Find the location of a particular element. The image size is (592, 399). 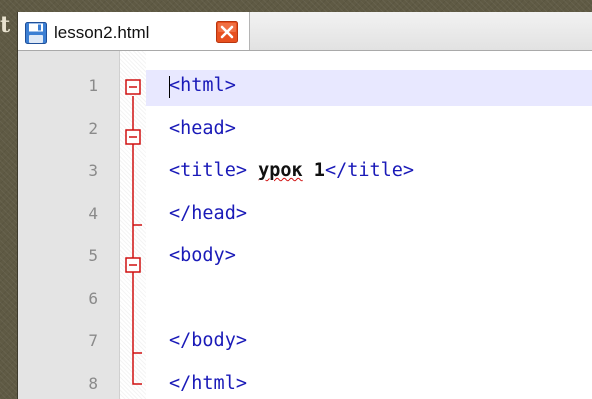

background-text-fragment: t is located at coordinates (5, 25).